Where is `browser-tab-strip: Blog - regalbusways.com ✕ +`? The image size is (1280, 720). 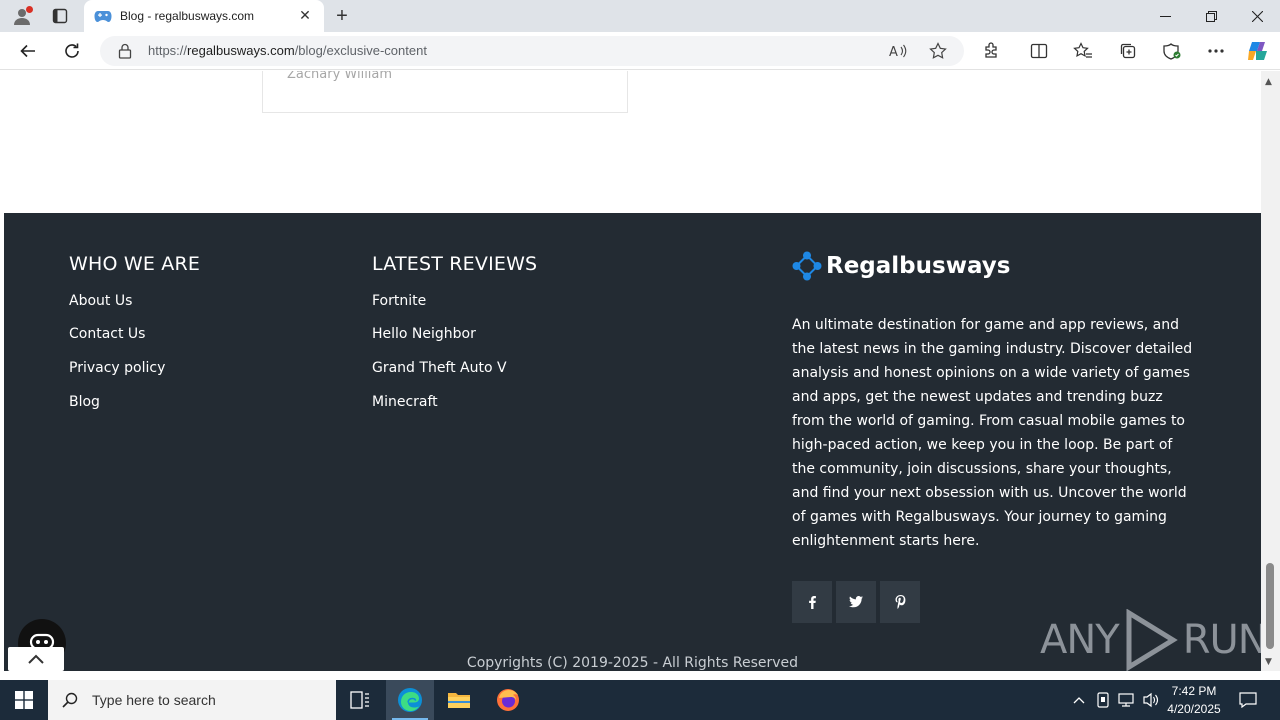
browser-tab-strip: Blog - regalbusways.com ✕ + is located at coordinates (640, 16).